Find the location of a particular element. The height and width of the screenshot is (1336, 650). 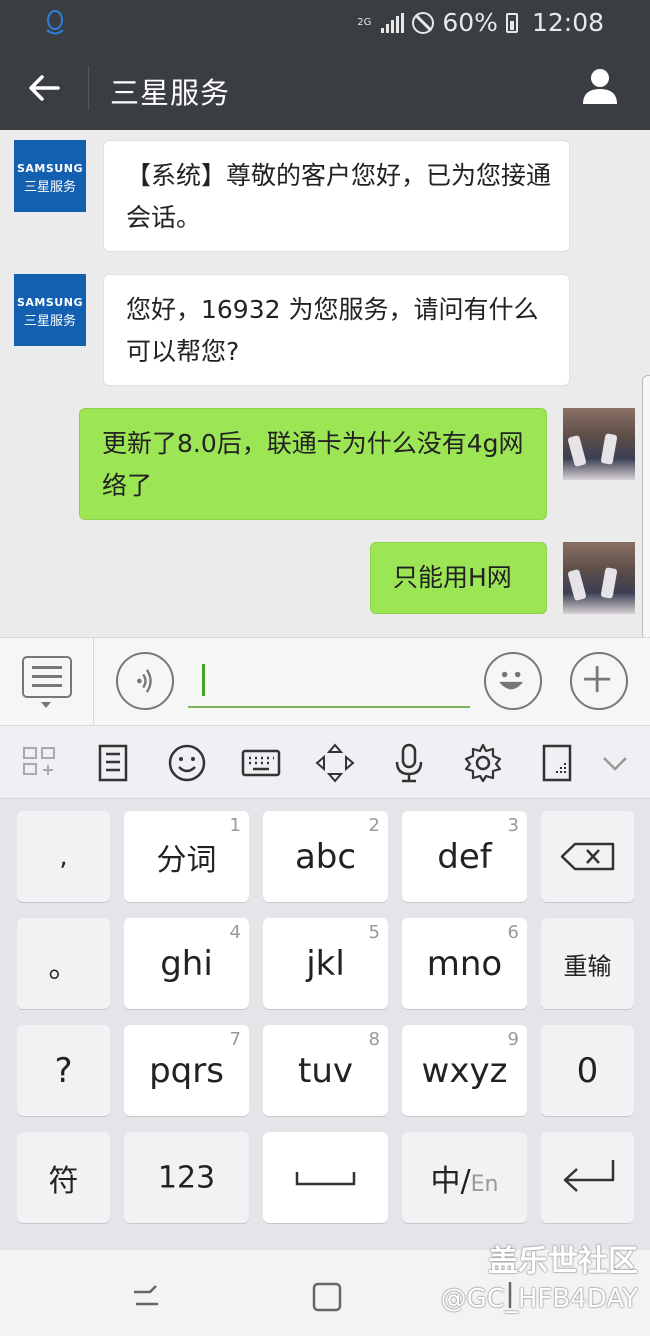

voice-wave-icon is located at coordinates (144, 681).